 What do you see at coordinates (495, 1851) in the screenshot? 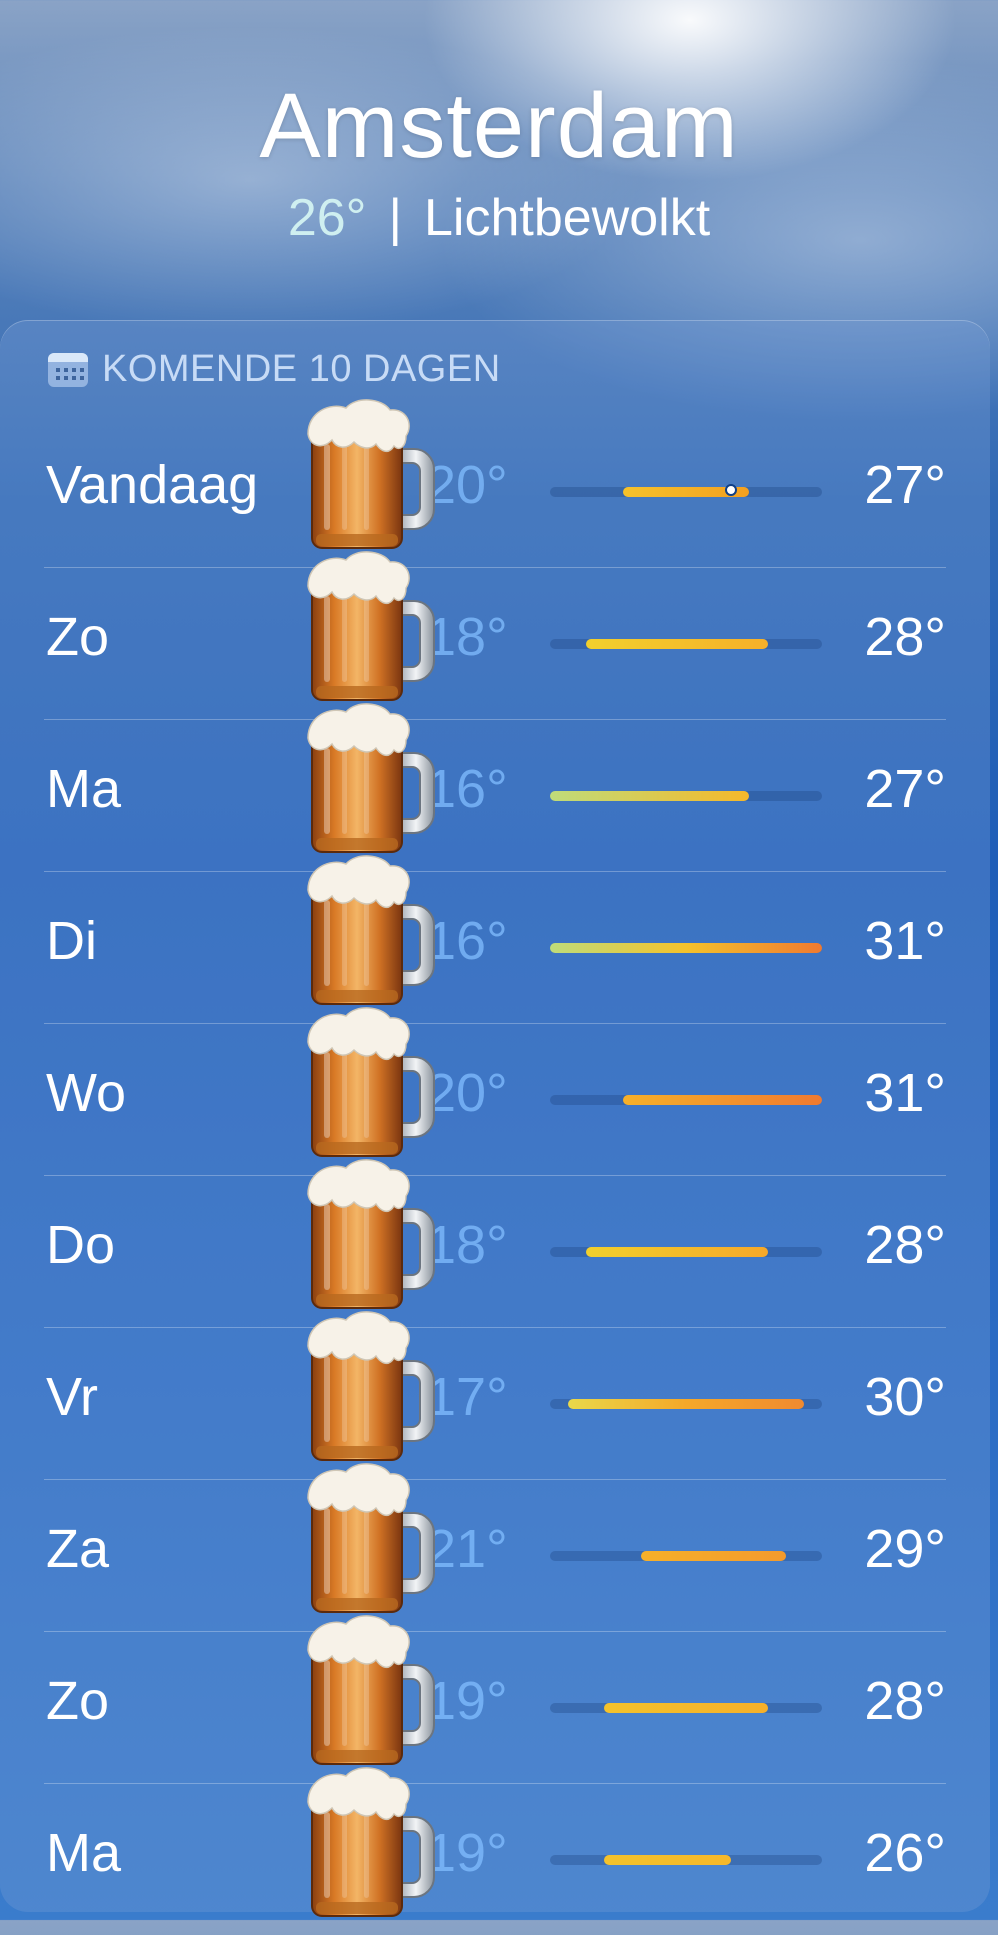
I see `forecast-row: Ma 19° 26°` at bounding box center [495, 1851].